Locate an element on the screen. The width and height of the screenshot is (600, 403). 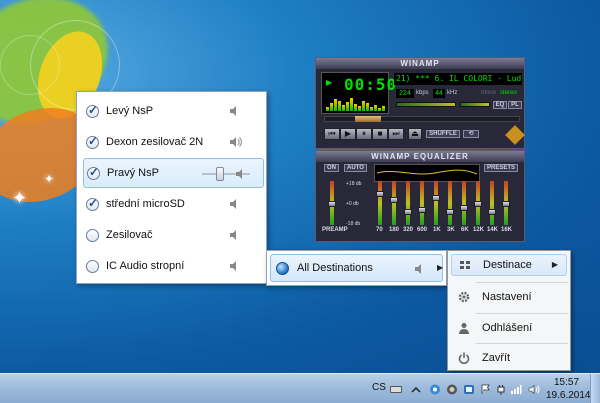
winamp-logo-icon is located at coordinates (515, 135).